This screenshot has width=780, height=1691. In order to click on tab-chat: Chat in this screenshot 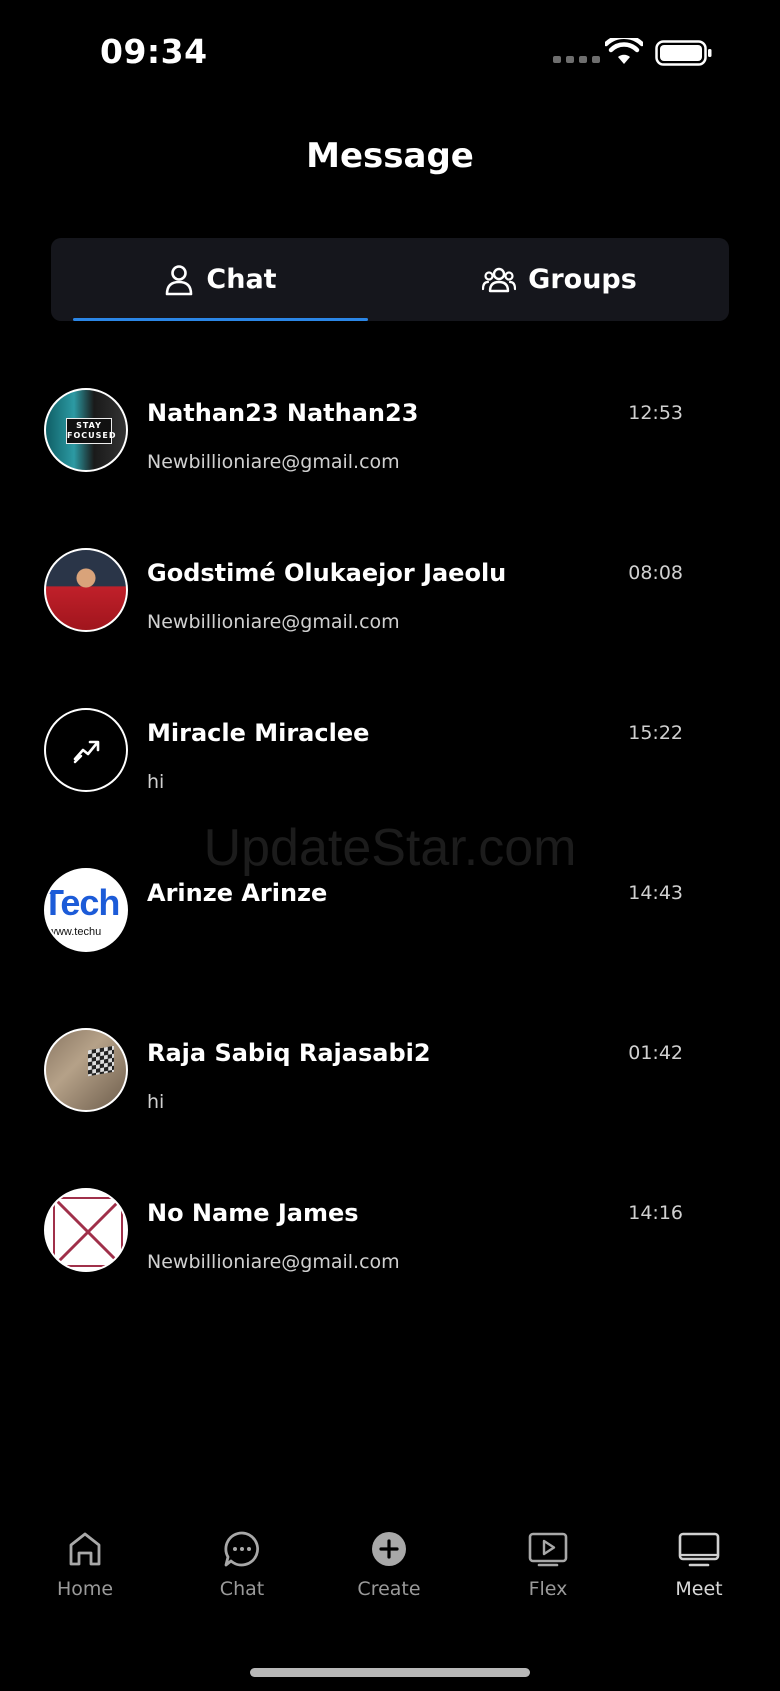, I will do `click(220, 279)`.